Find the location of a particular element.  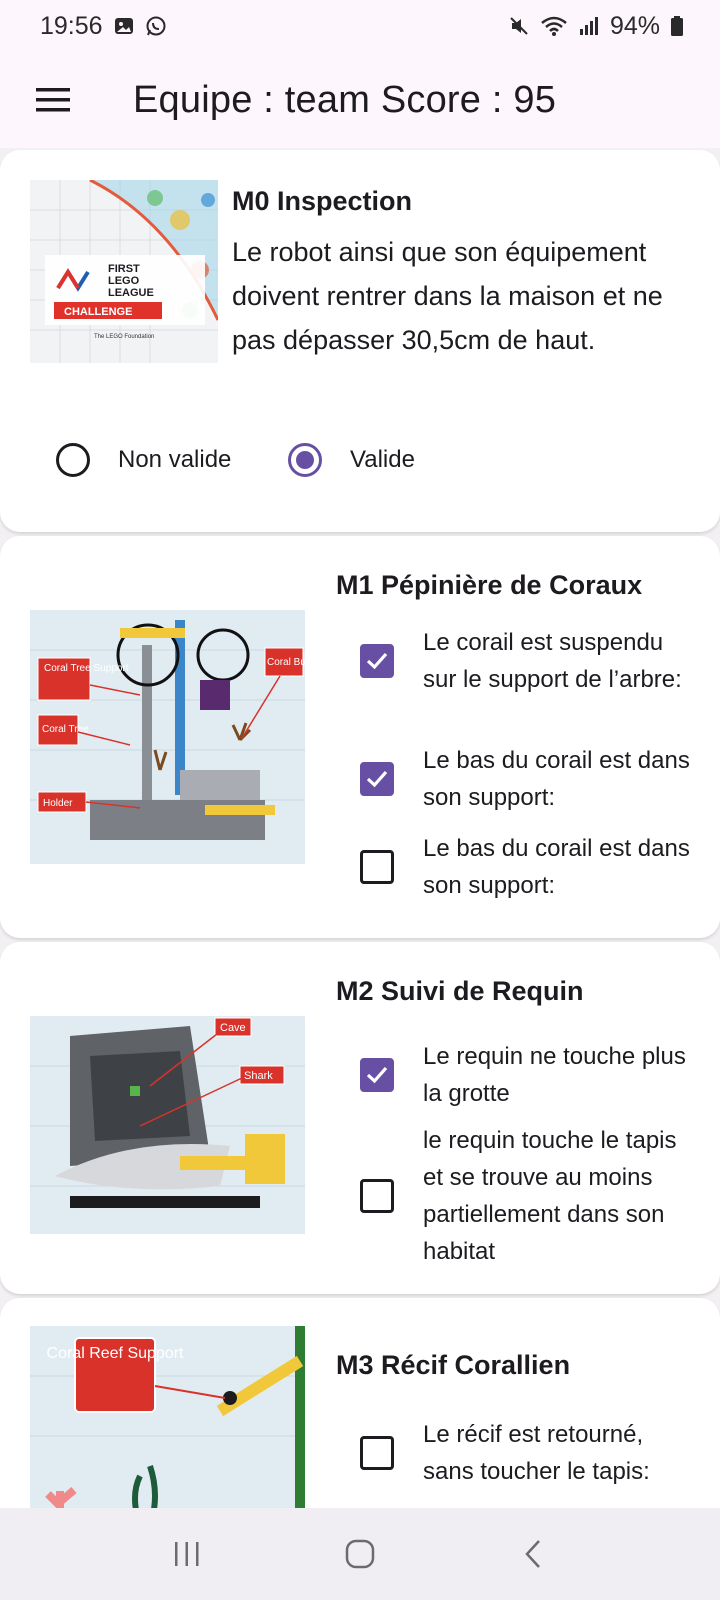

svg-text: Cave is located at coordinates (233, 1028).